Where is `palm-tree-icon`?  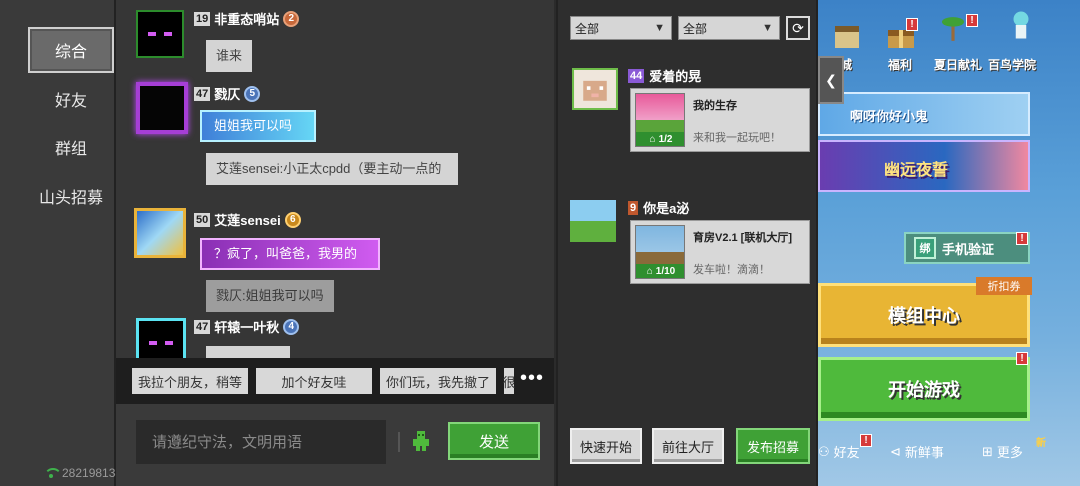
palm-tree-icon is located at coordinates (953, 29).